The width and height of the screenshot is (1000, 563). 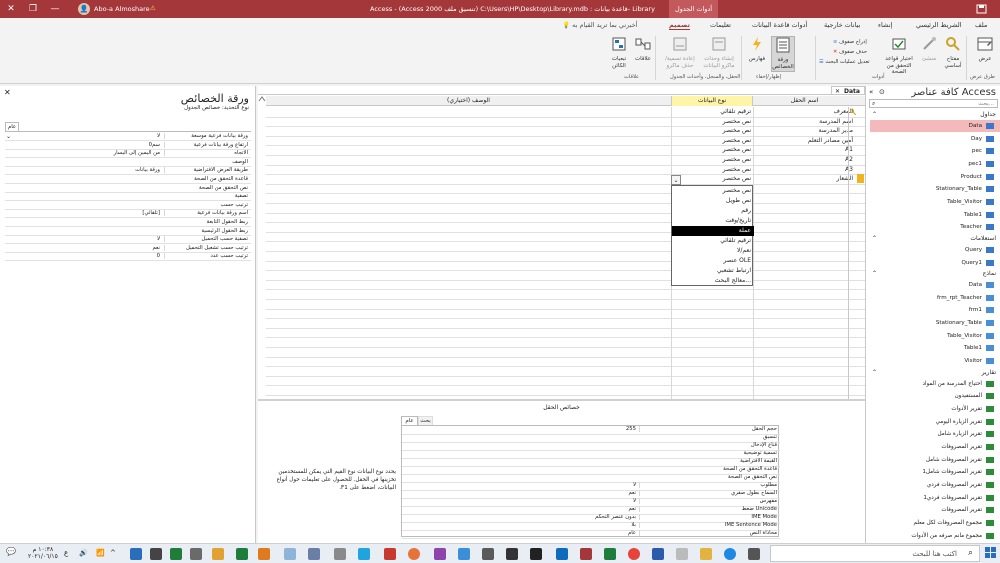 What do you see at coordinates (935, 298) in the screenshot?
I see `nav-item: frm_rpt_Teacher` at bounding box center [935, 298].